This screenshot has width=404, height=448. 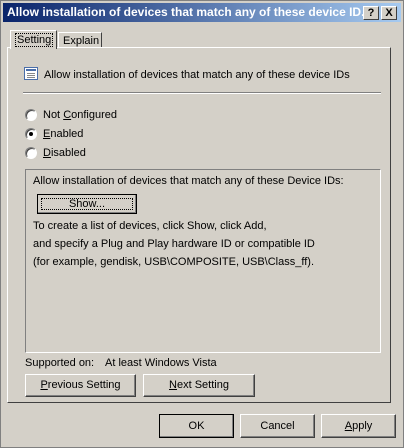 I want to click on tab-setting-label: Setting, so click(x=34, y=40).